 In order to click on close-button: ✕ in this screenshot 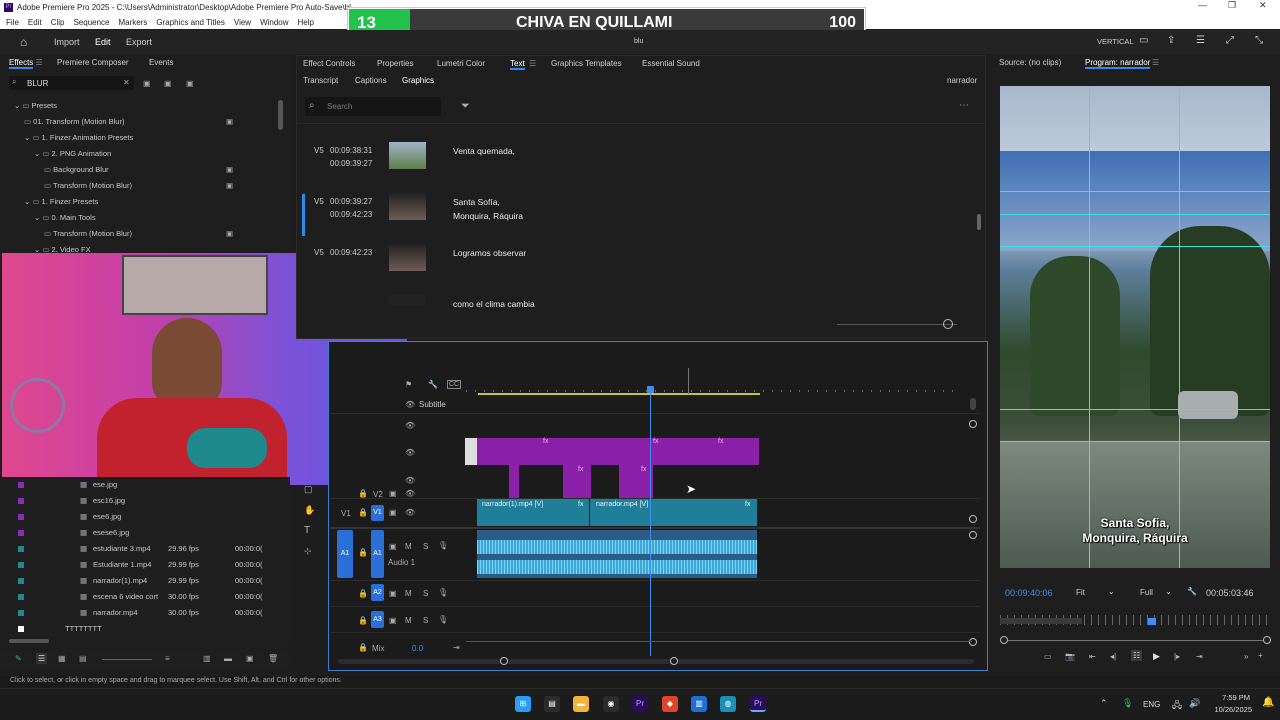, I will do `click(1263, 5)`.